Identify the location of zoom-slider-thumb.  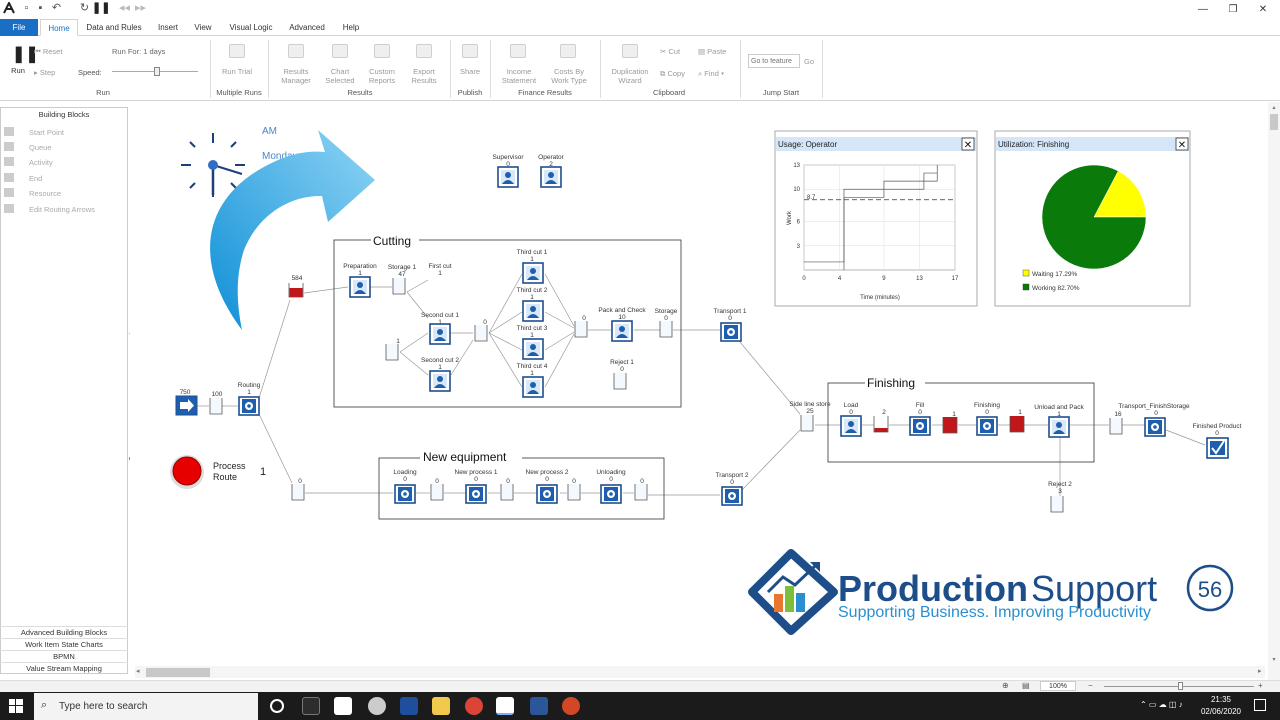
(1180, 686).